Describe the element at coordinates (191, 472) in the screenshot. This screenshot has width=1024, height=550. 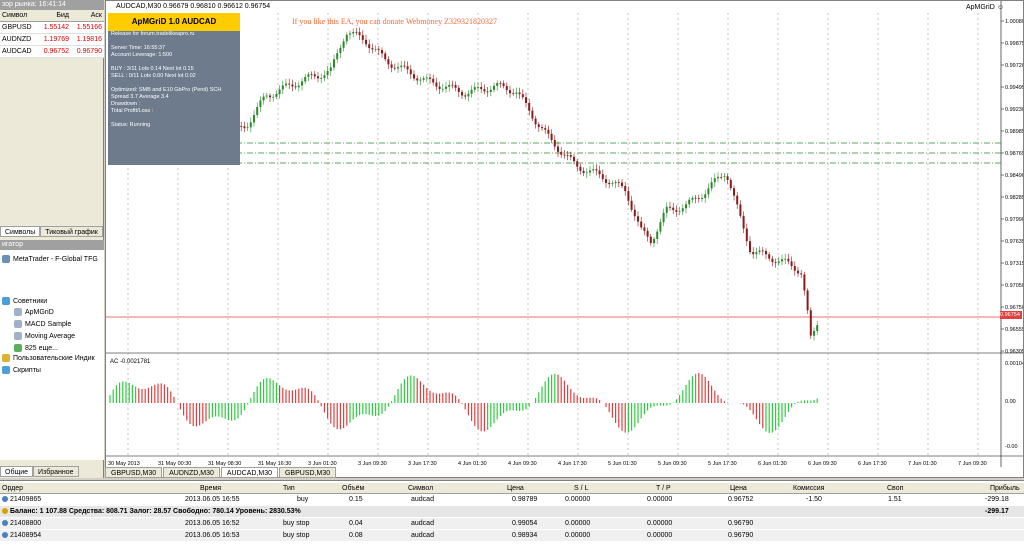
I see `tab-chart-audnzd: AUDNZD,M30` at that location.